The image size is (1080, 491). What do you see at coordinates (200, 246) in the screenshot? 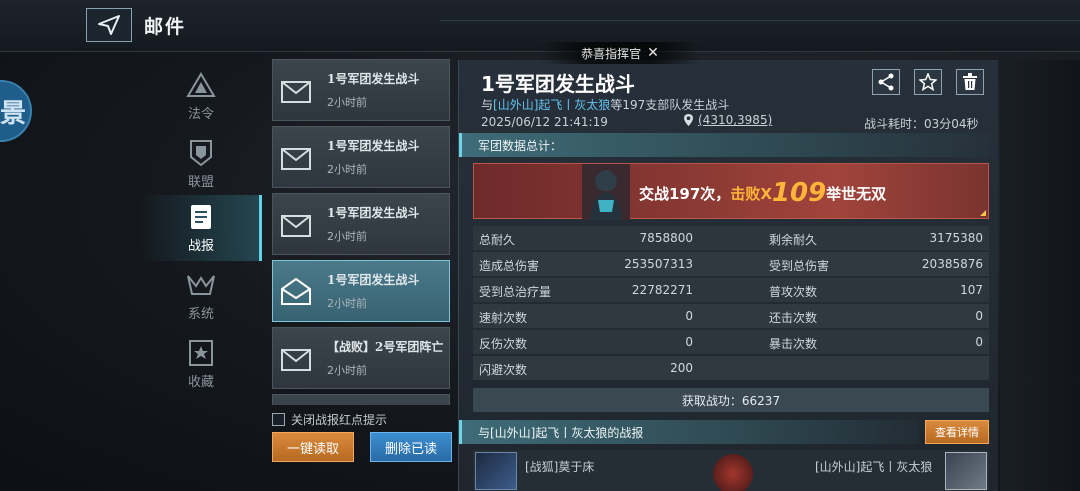
I see `sidebar-item-label: 战报` at bounding box center [200, 246].